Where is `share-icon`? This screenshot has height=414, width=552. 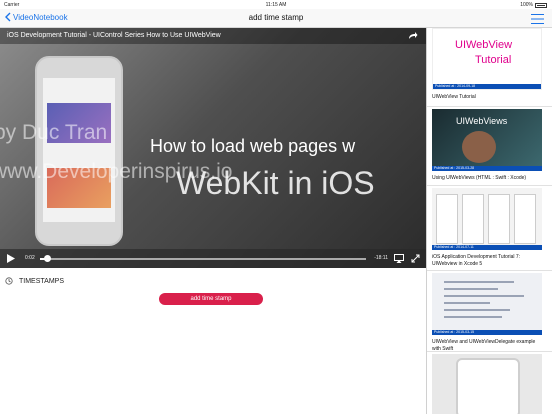
share-icon is located at coordinates (413, 35).